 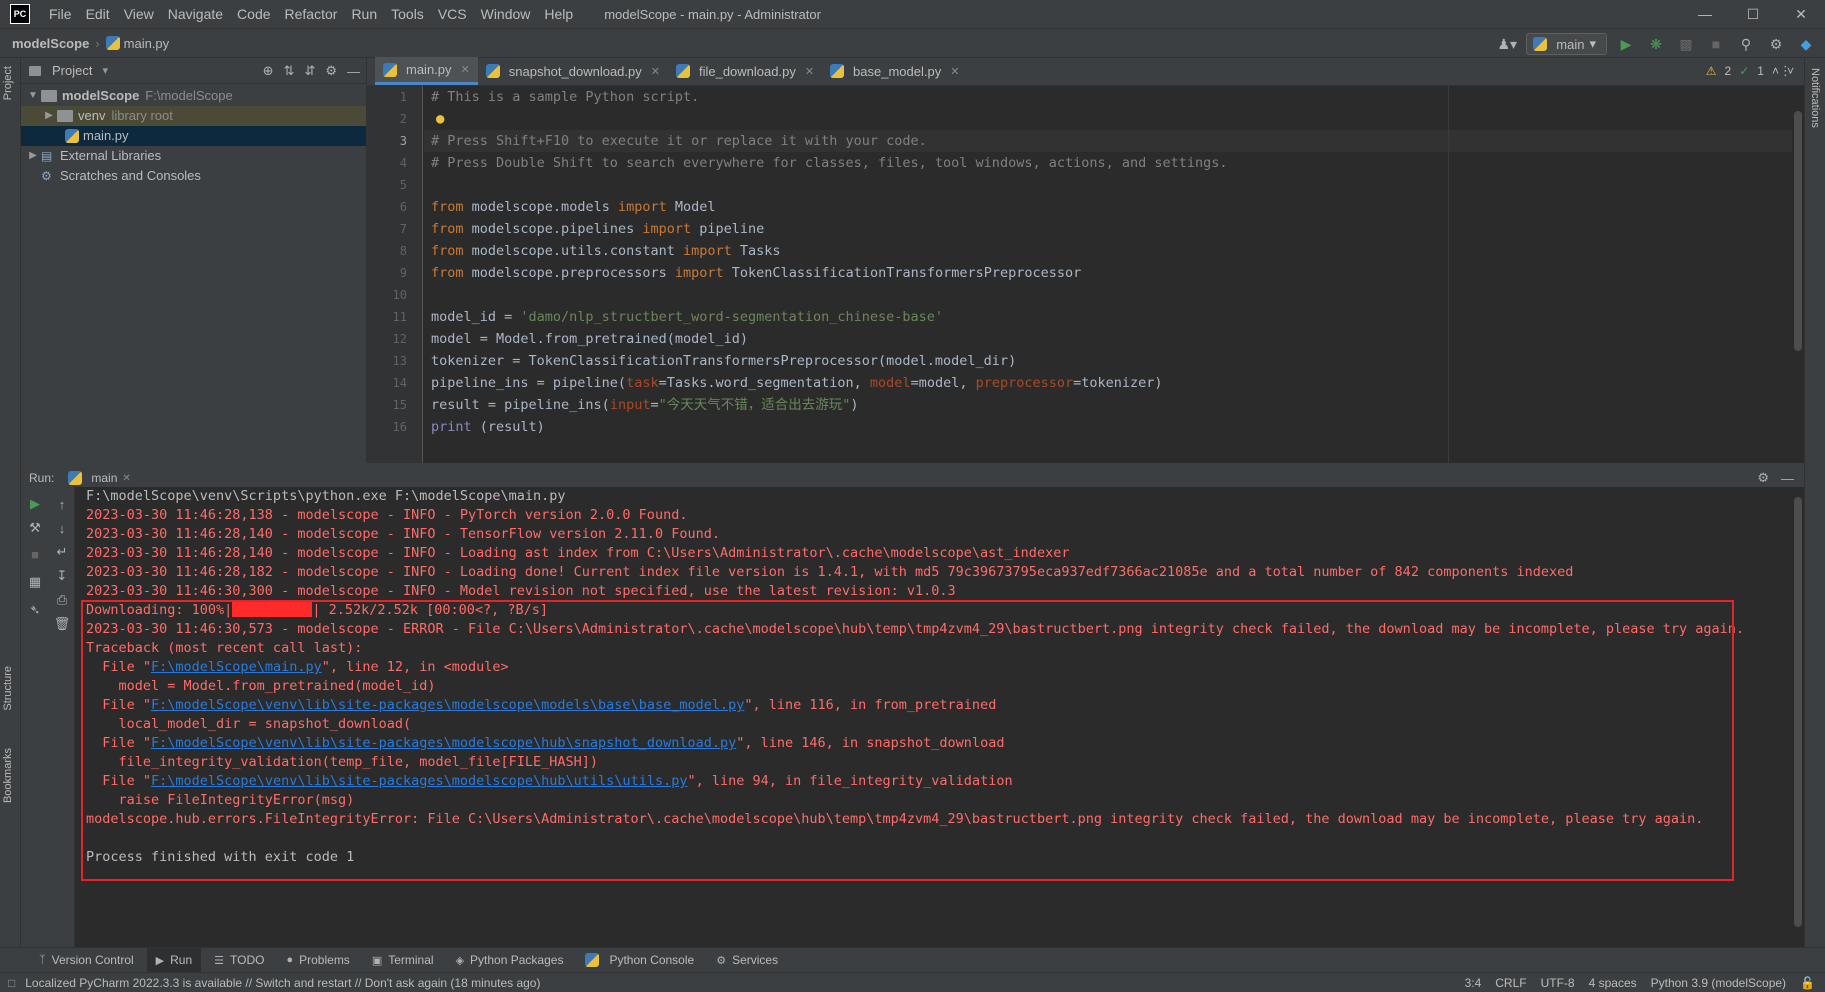 What do you see at coordinates (407, 14) in the screenshot?
I see `menu-tools: Tools` at bounding box center [407, 14].